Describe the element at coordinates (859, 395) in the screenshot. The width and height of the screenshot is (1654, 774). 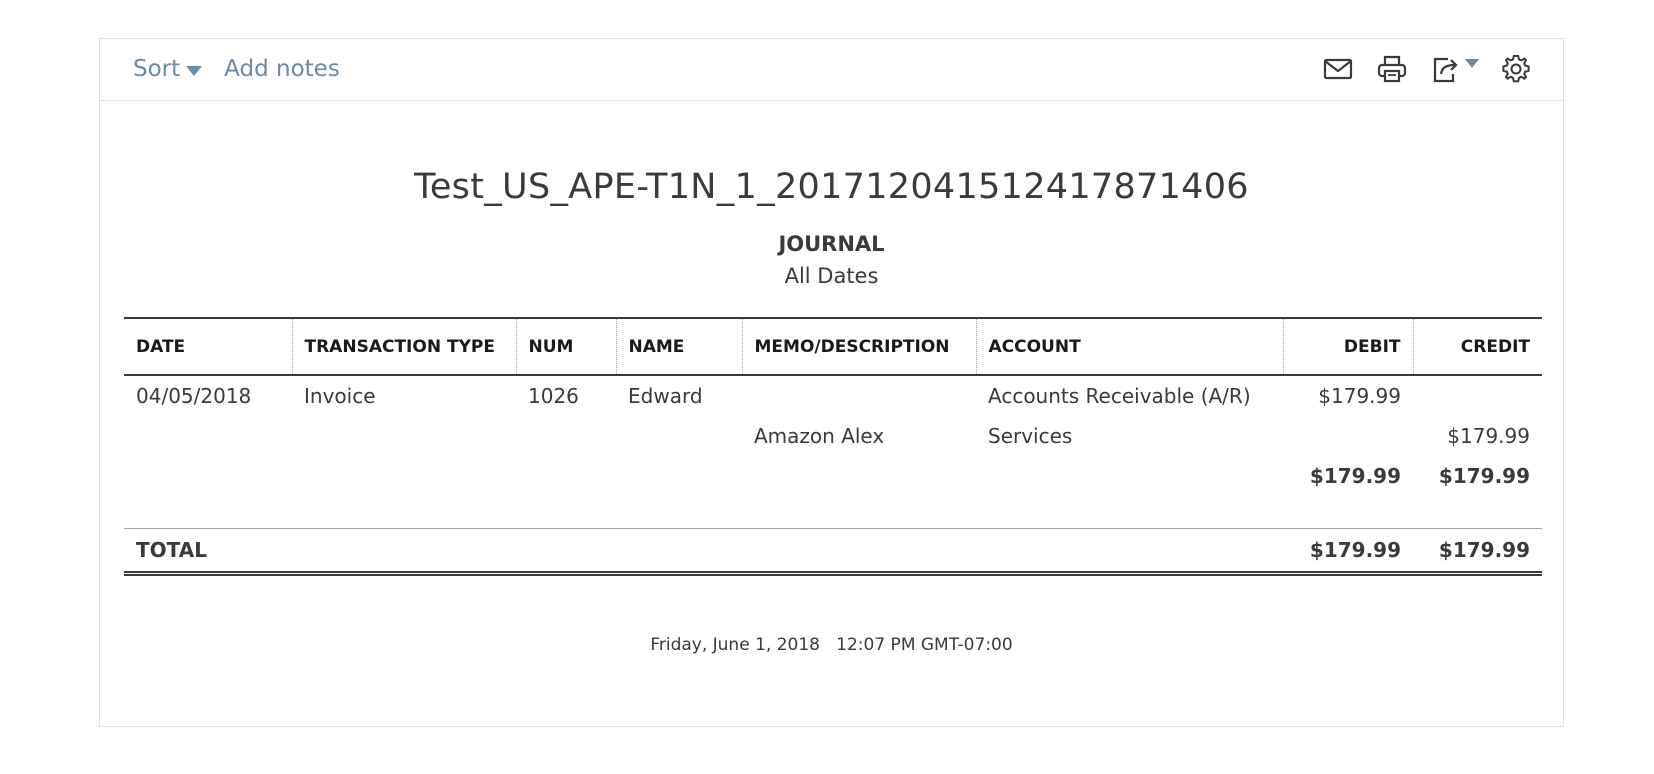
I see `cell-memo` at that location.